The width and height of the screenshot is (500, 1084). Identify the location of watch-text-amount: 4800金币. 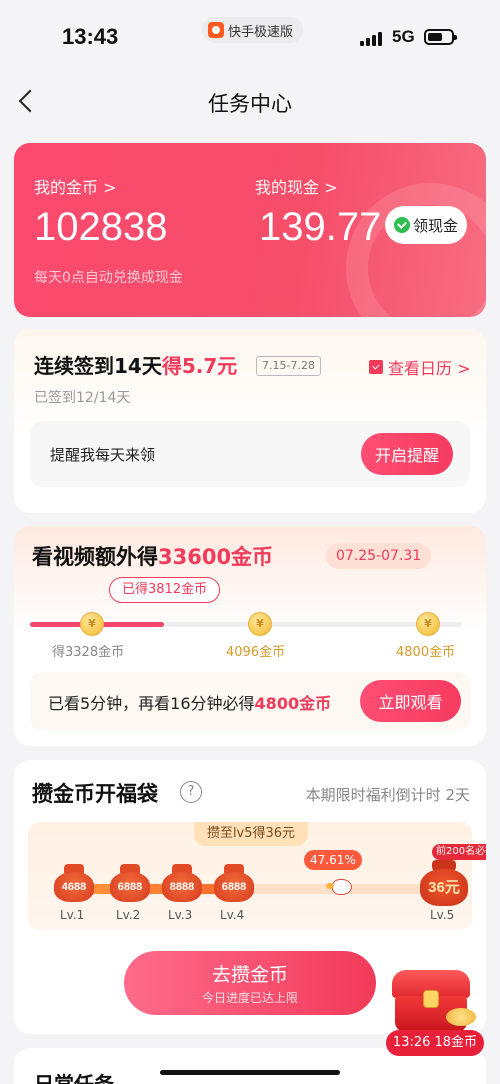
(293, 703).